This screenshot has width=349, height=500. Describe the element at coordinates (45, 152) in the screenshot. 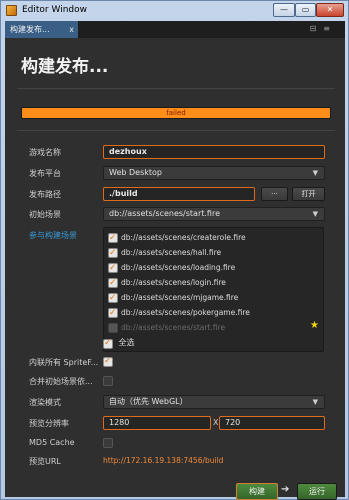

I see `game-name-label: 游戏名称` at that location.